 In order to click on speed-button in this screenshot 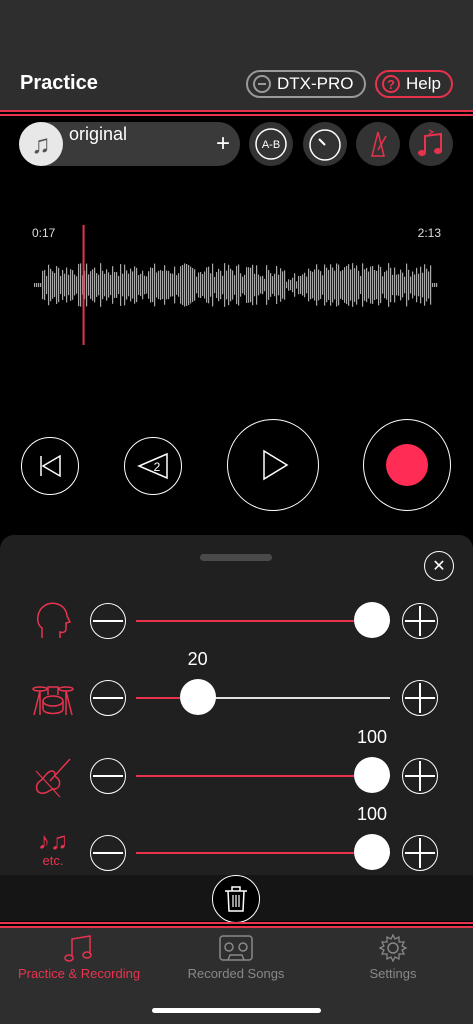, I will do `click(325, 144)`.